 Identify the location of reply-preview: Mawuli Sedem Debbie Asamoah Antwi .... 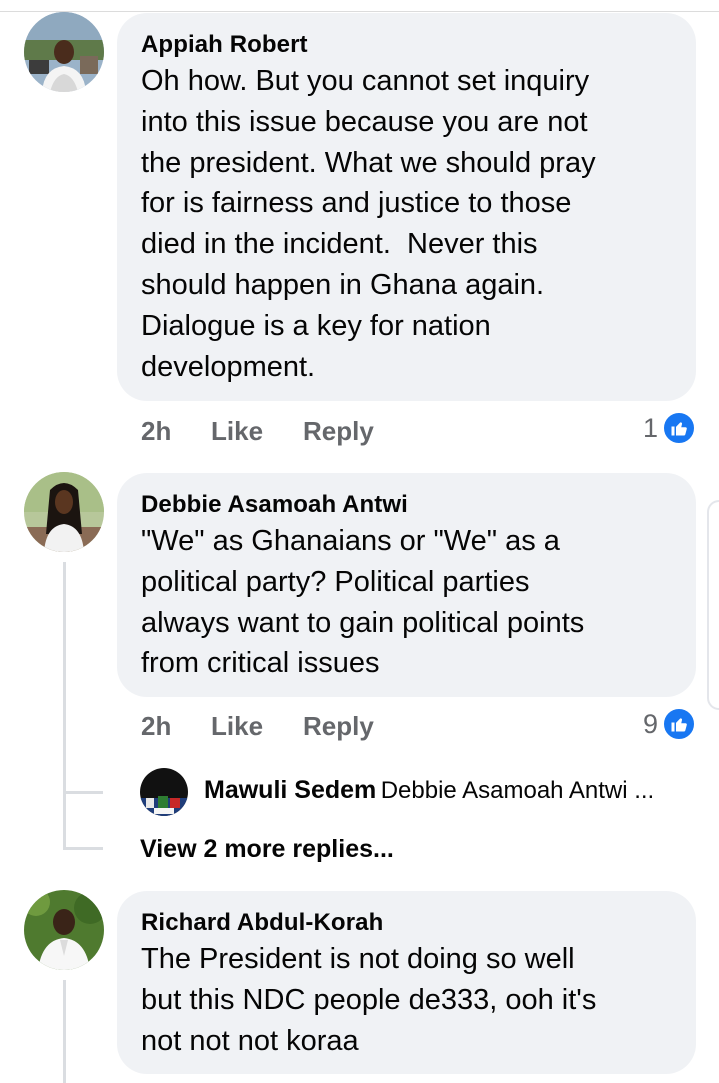
(454, 799).